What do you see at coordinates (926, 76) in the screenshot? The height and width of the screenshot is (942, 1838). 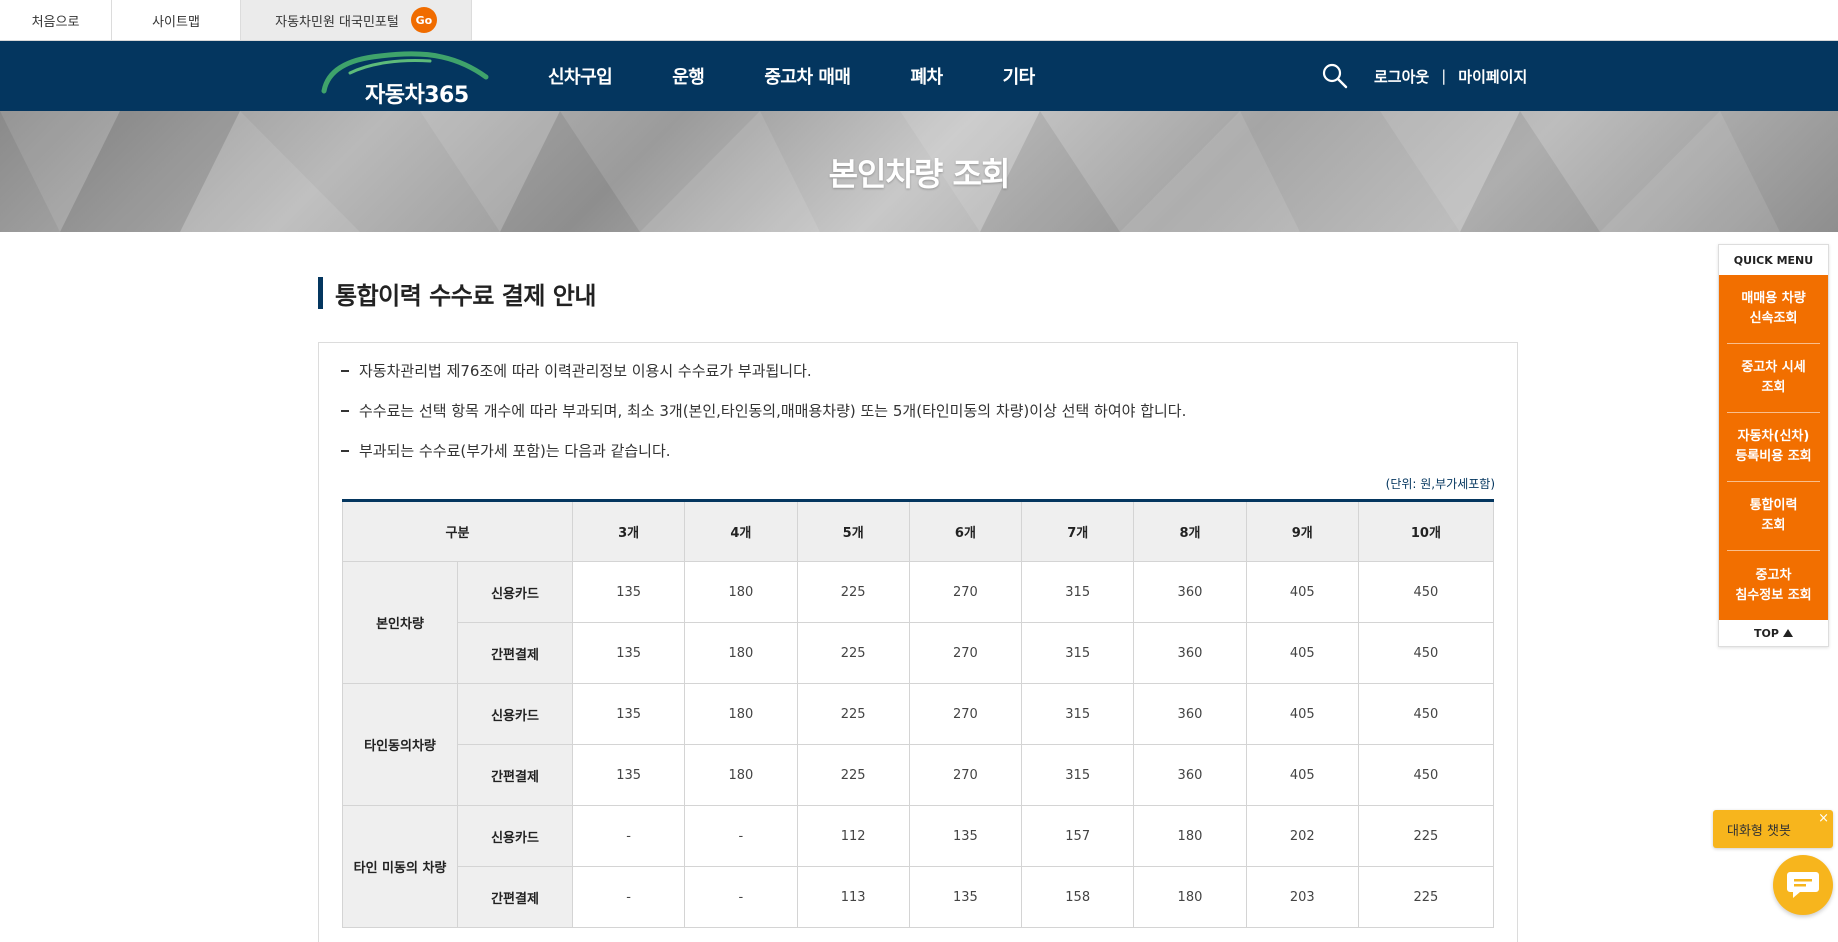 I see `nav-scrap: 폐차` at bounding box center [926, 76].